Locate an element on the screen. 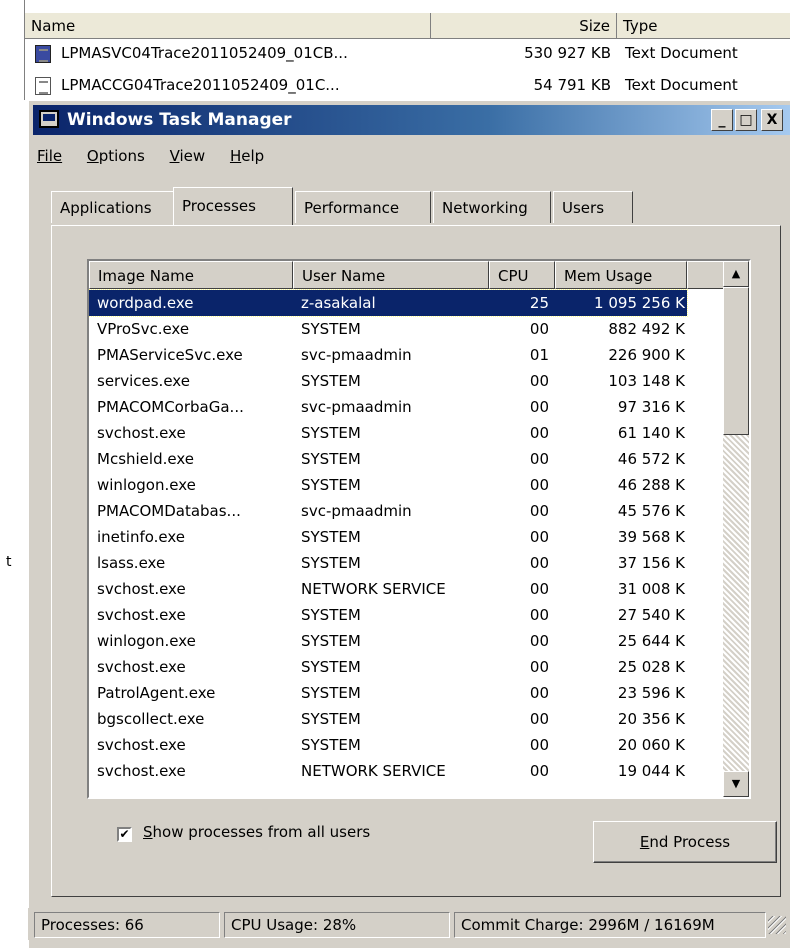  menu-view: View is located at coordinates (188, 156).